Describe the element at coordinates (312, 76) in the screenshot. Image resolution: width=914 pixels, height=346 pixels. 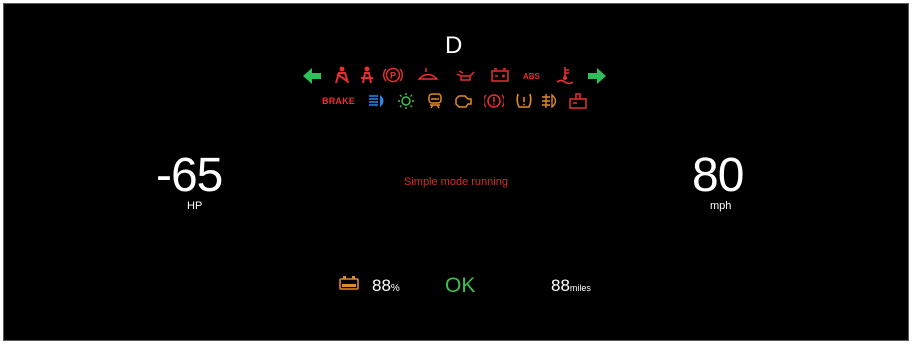
I see `turn-left-arrow-icon` at that location.